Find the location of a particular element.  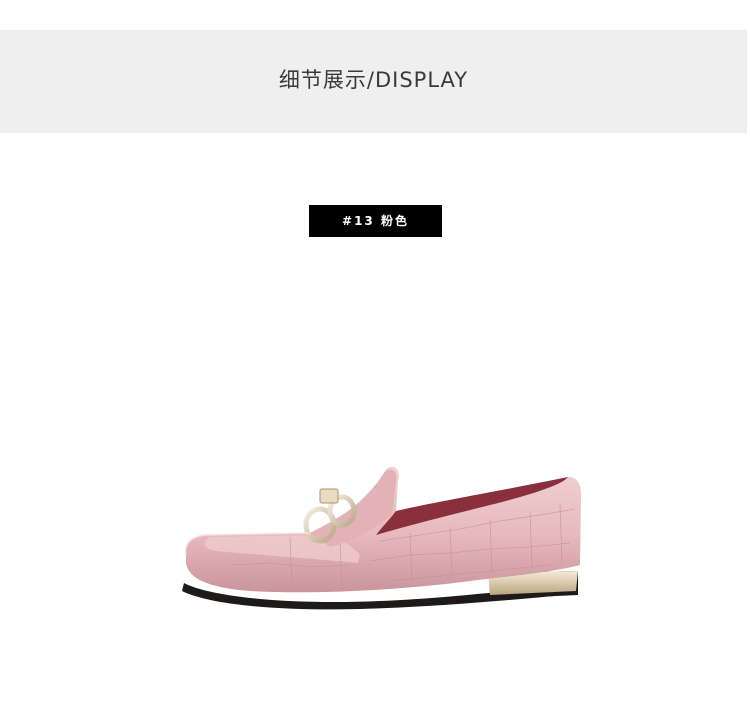

section-title: 细节展示/DISPLAY is located at coordinates (373, 80).